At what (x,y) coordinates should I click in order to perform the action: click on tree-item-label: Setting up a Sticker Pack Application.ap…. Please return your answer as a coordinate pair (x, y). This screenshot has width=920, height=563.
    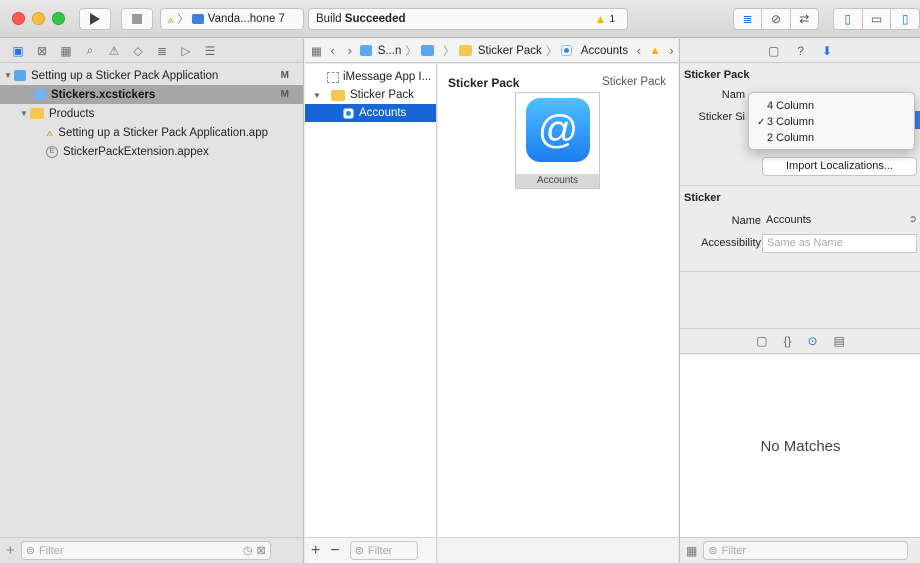
    Looking at the image, I should click on (163, 132).